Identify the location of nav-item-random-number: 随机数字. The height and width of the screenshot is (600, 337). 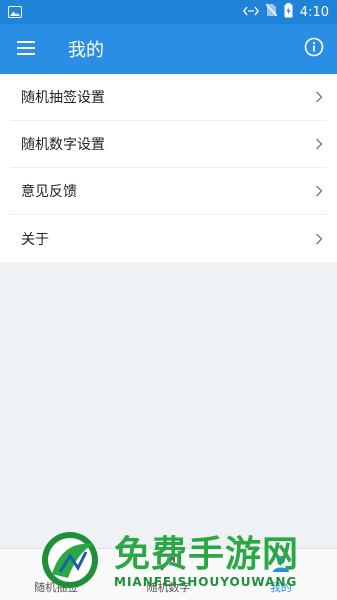
(168, 574).